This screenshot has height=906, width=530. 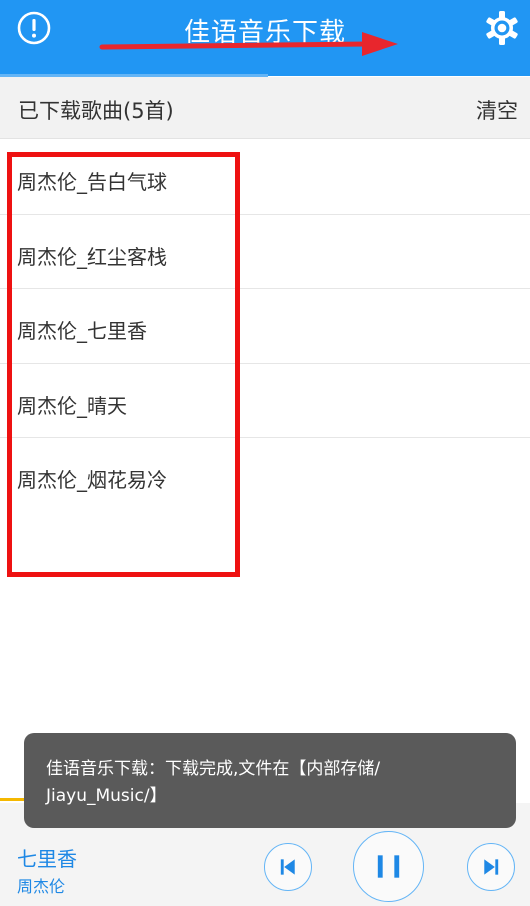 I want to click on song-name: 周杰伦_晴天, so click(x=72, y=405).